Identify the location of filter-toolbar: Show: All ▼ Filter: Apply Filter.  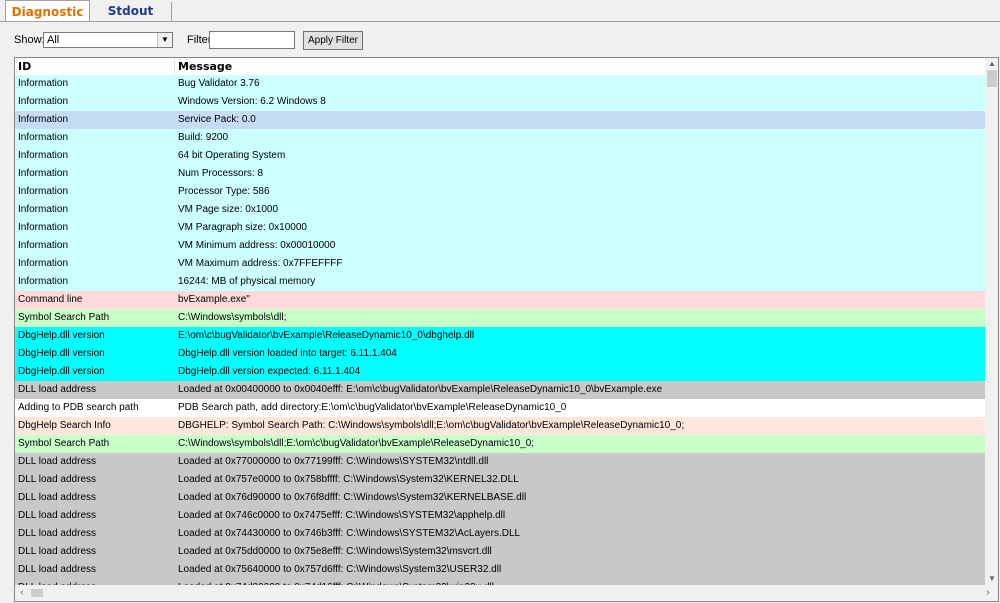
(500, 41).